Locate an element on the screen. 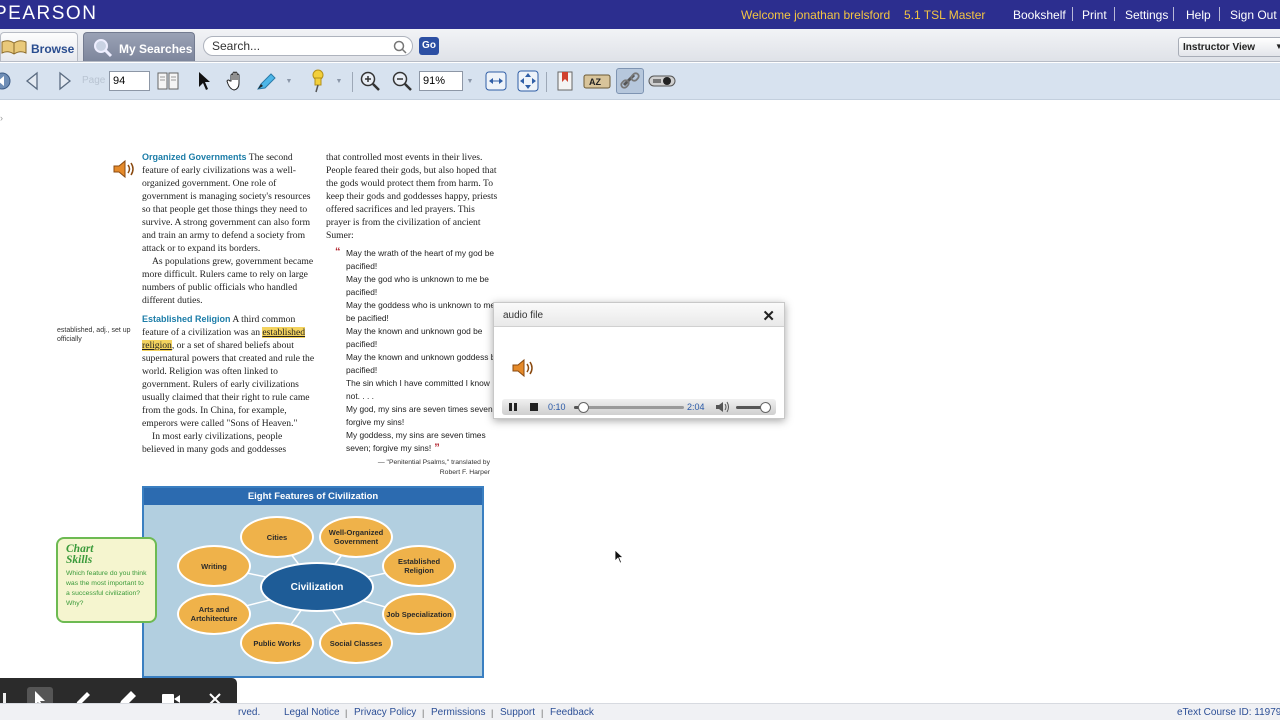  select-arrow-icon is located at coordinates (204, 81).